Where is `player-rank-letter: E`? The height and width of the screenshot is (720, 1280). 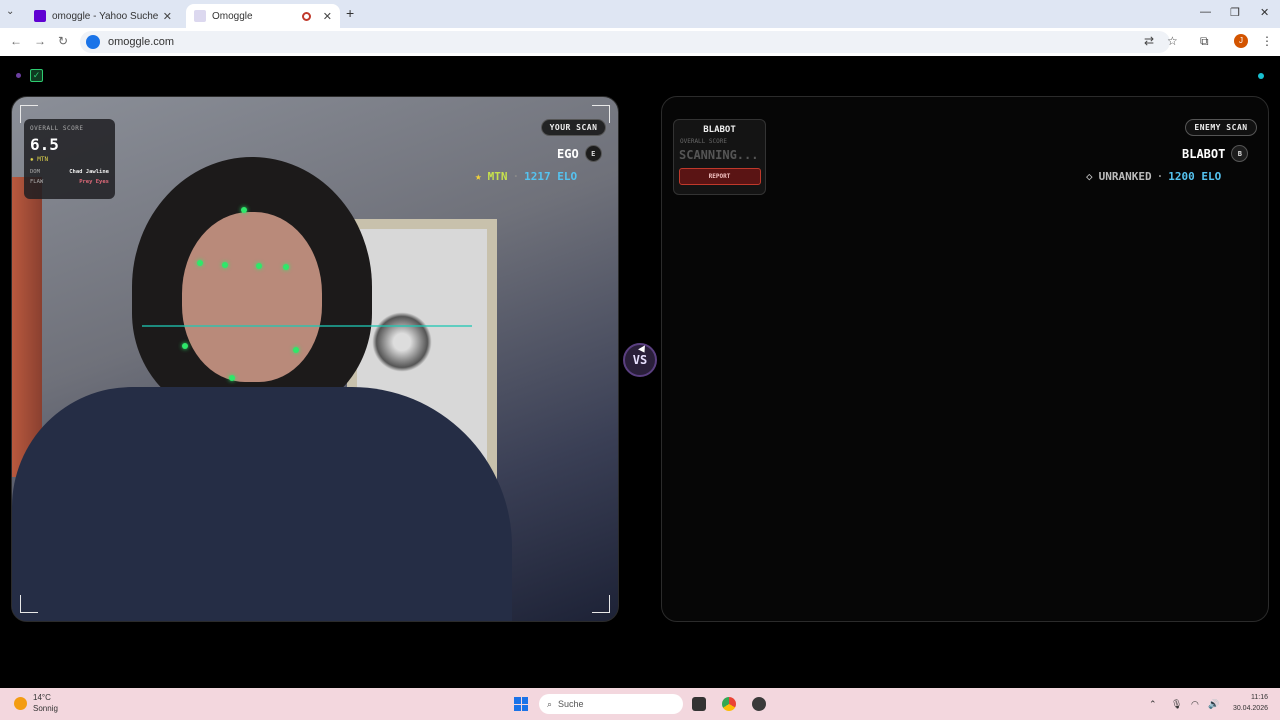 player-rank-letter: E is located at coordinates (593, 153).